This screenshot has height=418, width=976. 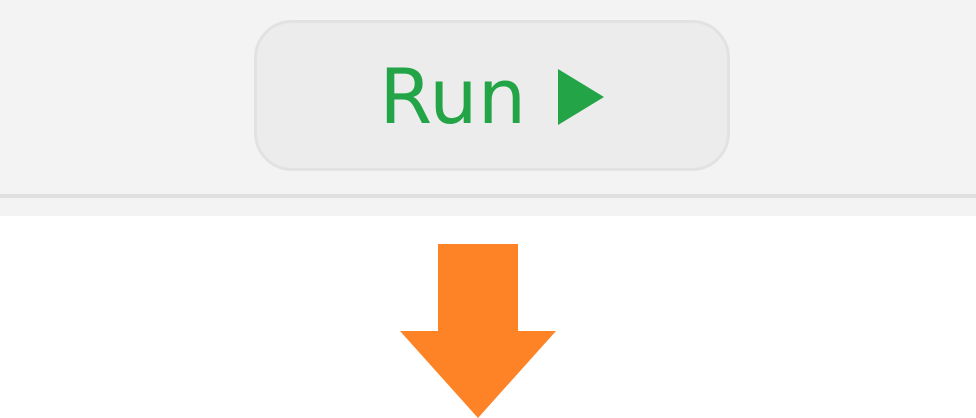 What do you see at coordinates (478, 331) in the screenshot?
I see `arrow-down-icon` at bounding box center [478, 331].